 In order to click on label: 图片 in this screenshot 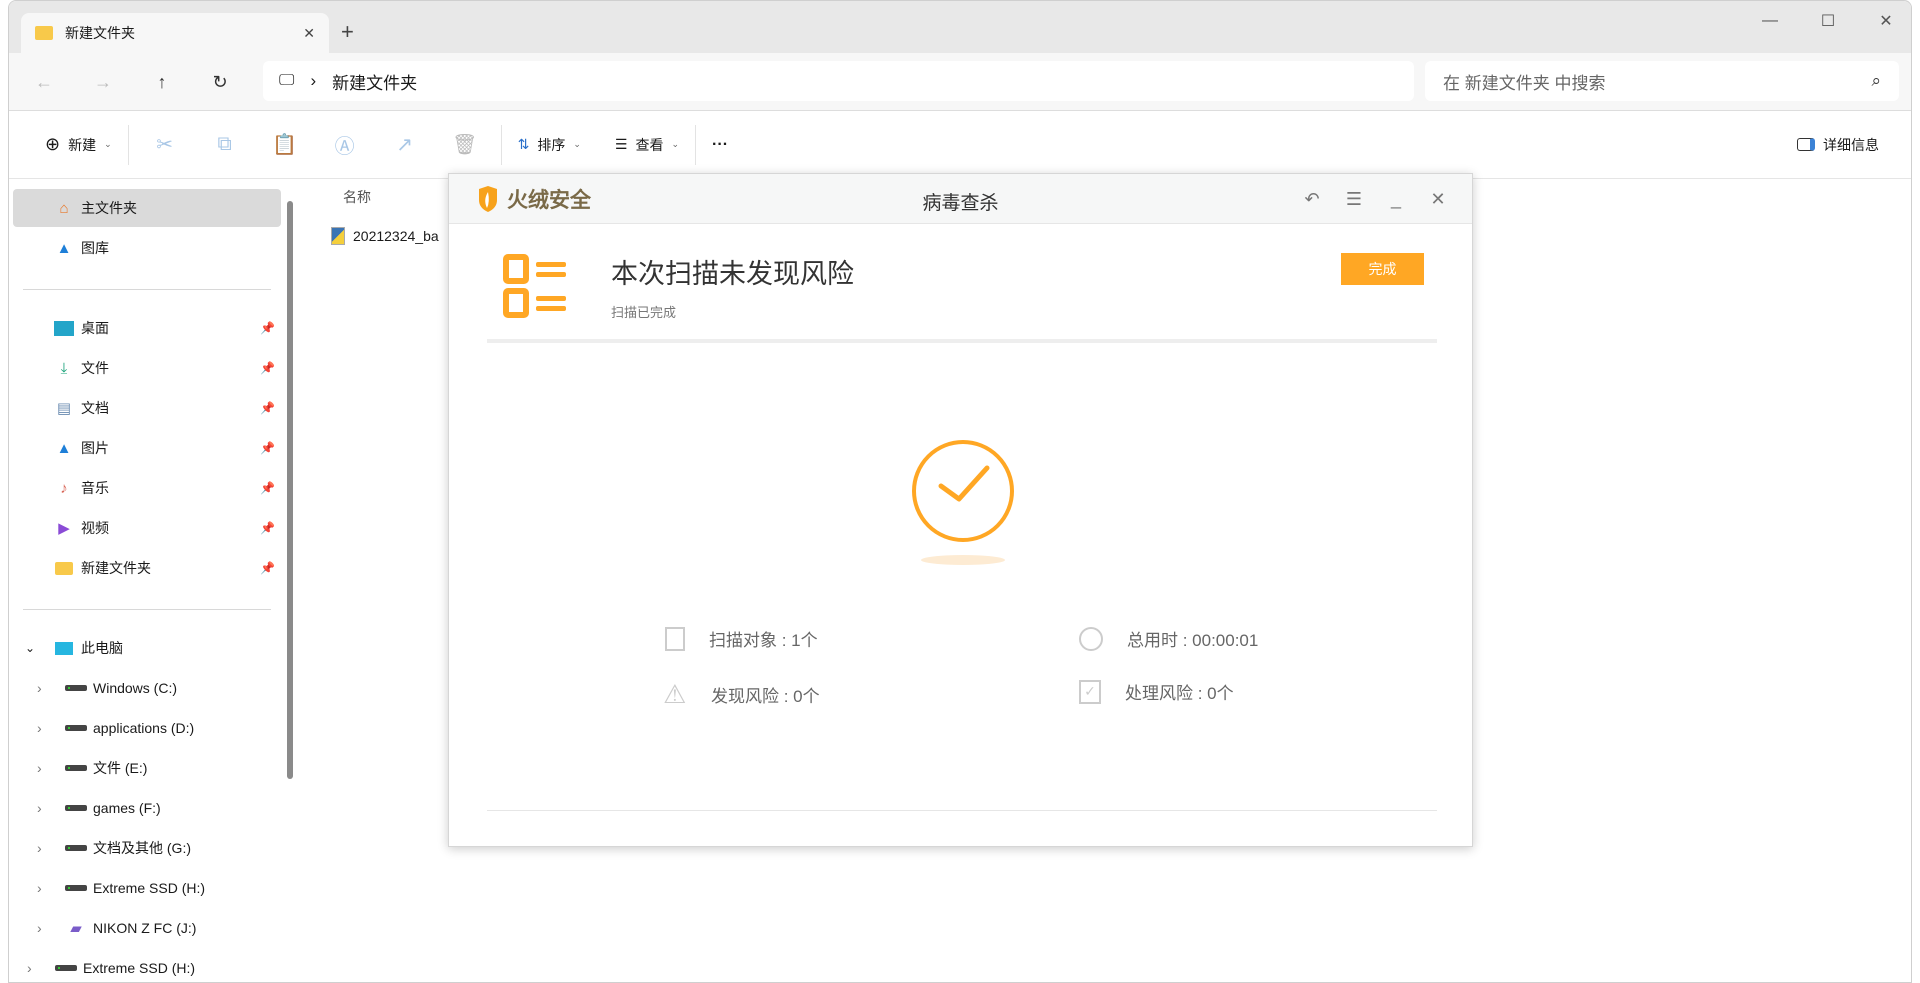, I will do `click(95, 448)`.